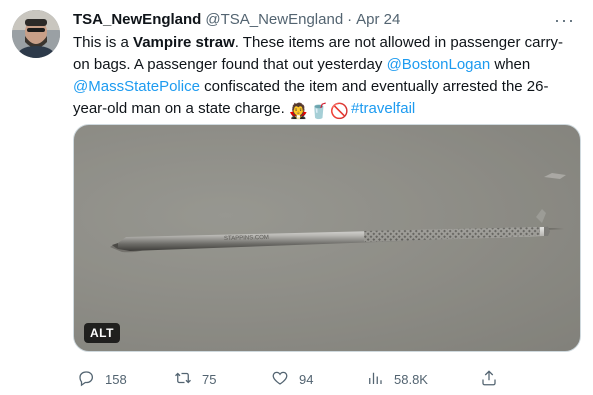 The width and height of the screenshot is (593, 395). Describe the element at coordinates (246, 238) in the screenshot. I see `straw-engraving: STAPPINS.COM` at that location.